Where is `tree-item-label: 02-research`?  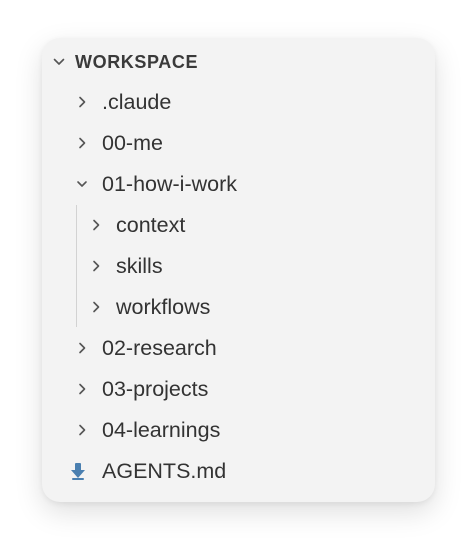 tree-item-label: 02-research is located at coordinates (159, 347).